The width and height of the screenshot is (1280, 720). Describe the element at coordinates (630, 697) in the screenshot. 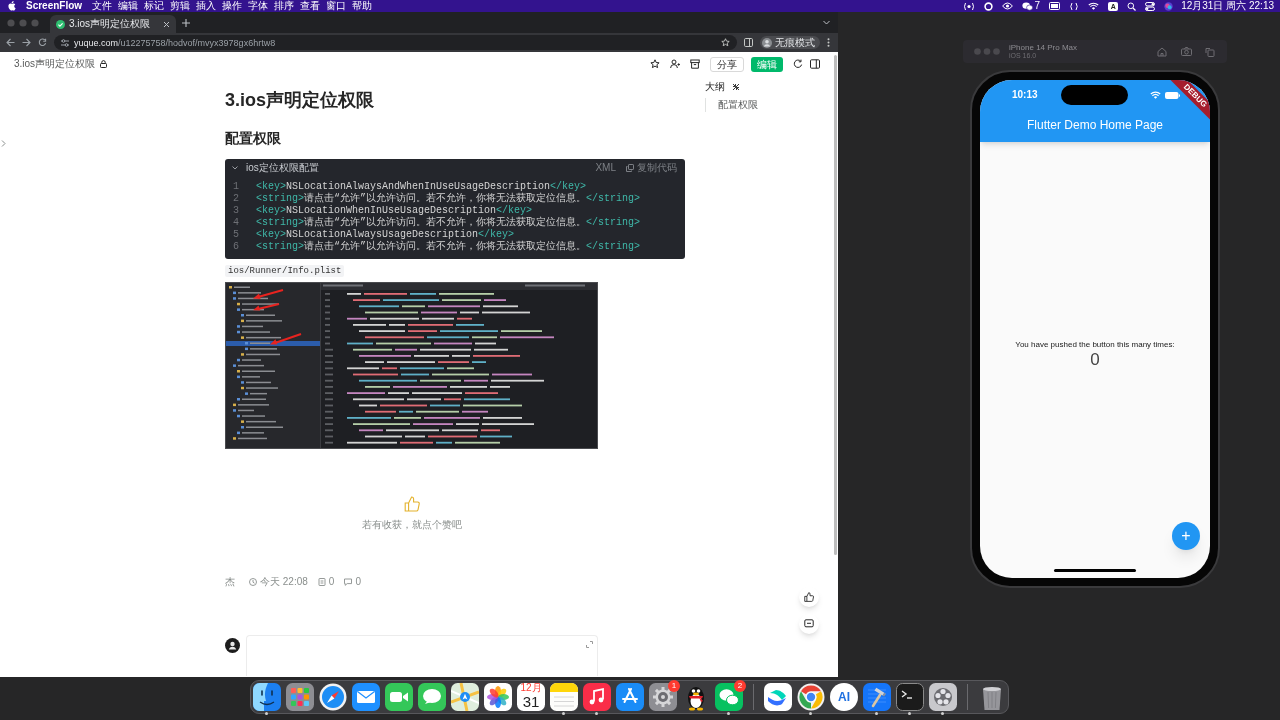

I see `app-store-icon` at that location.